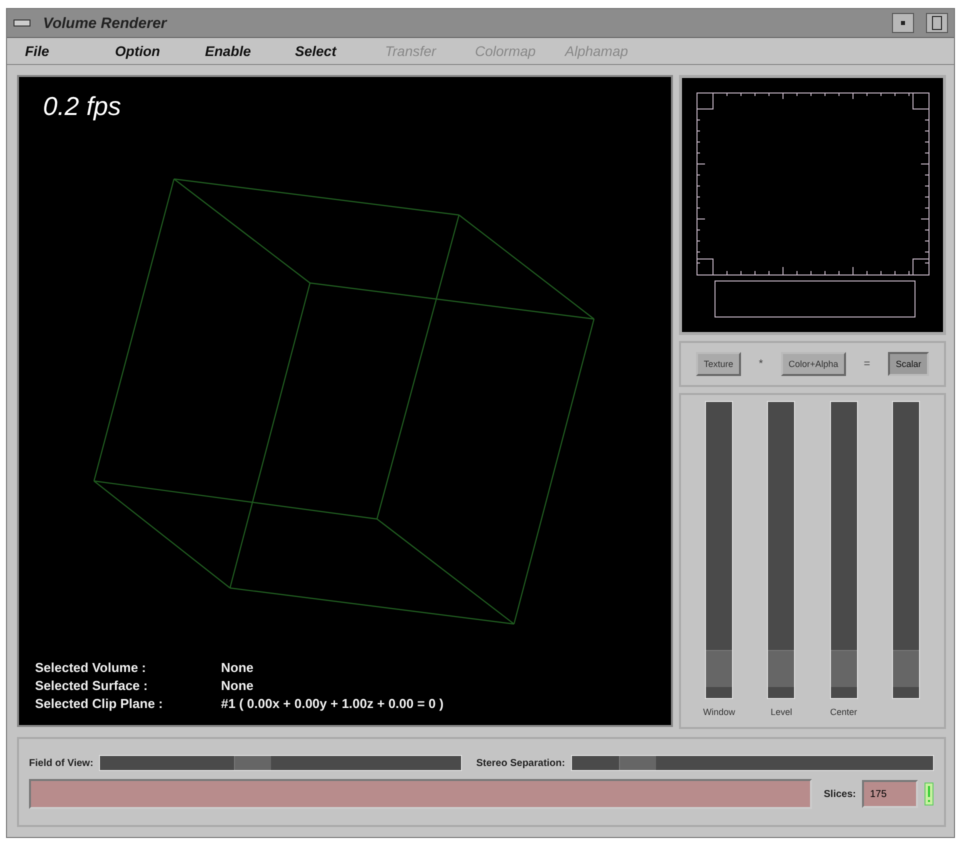 Image resolution: width=961 pixels, height=844 pixels. I want to click on mode-button: Texture, so click(719, 364).